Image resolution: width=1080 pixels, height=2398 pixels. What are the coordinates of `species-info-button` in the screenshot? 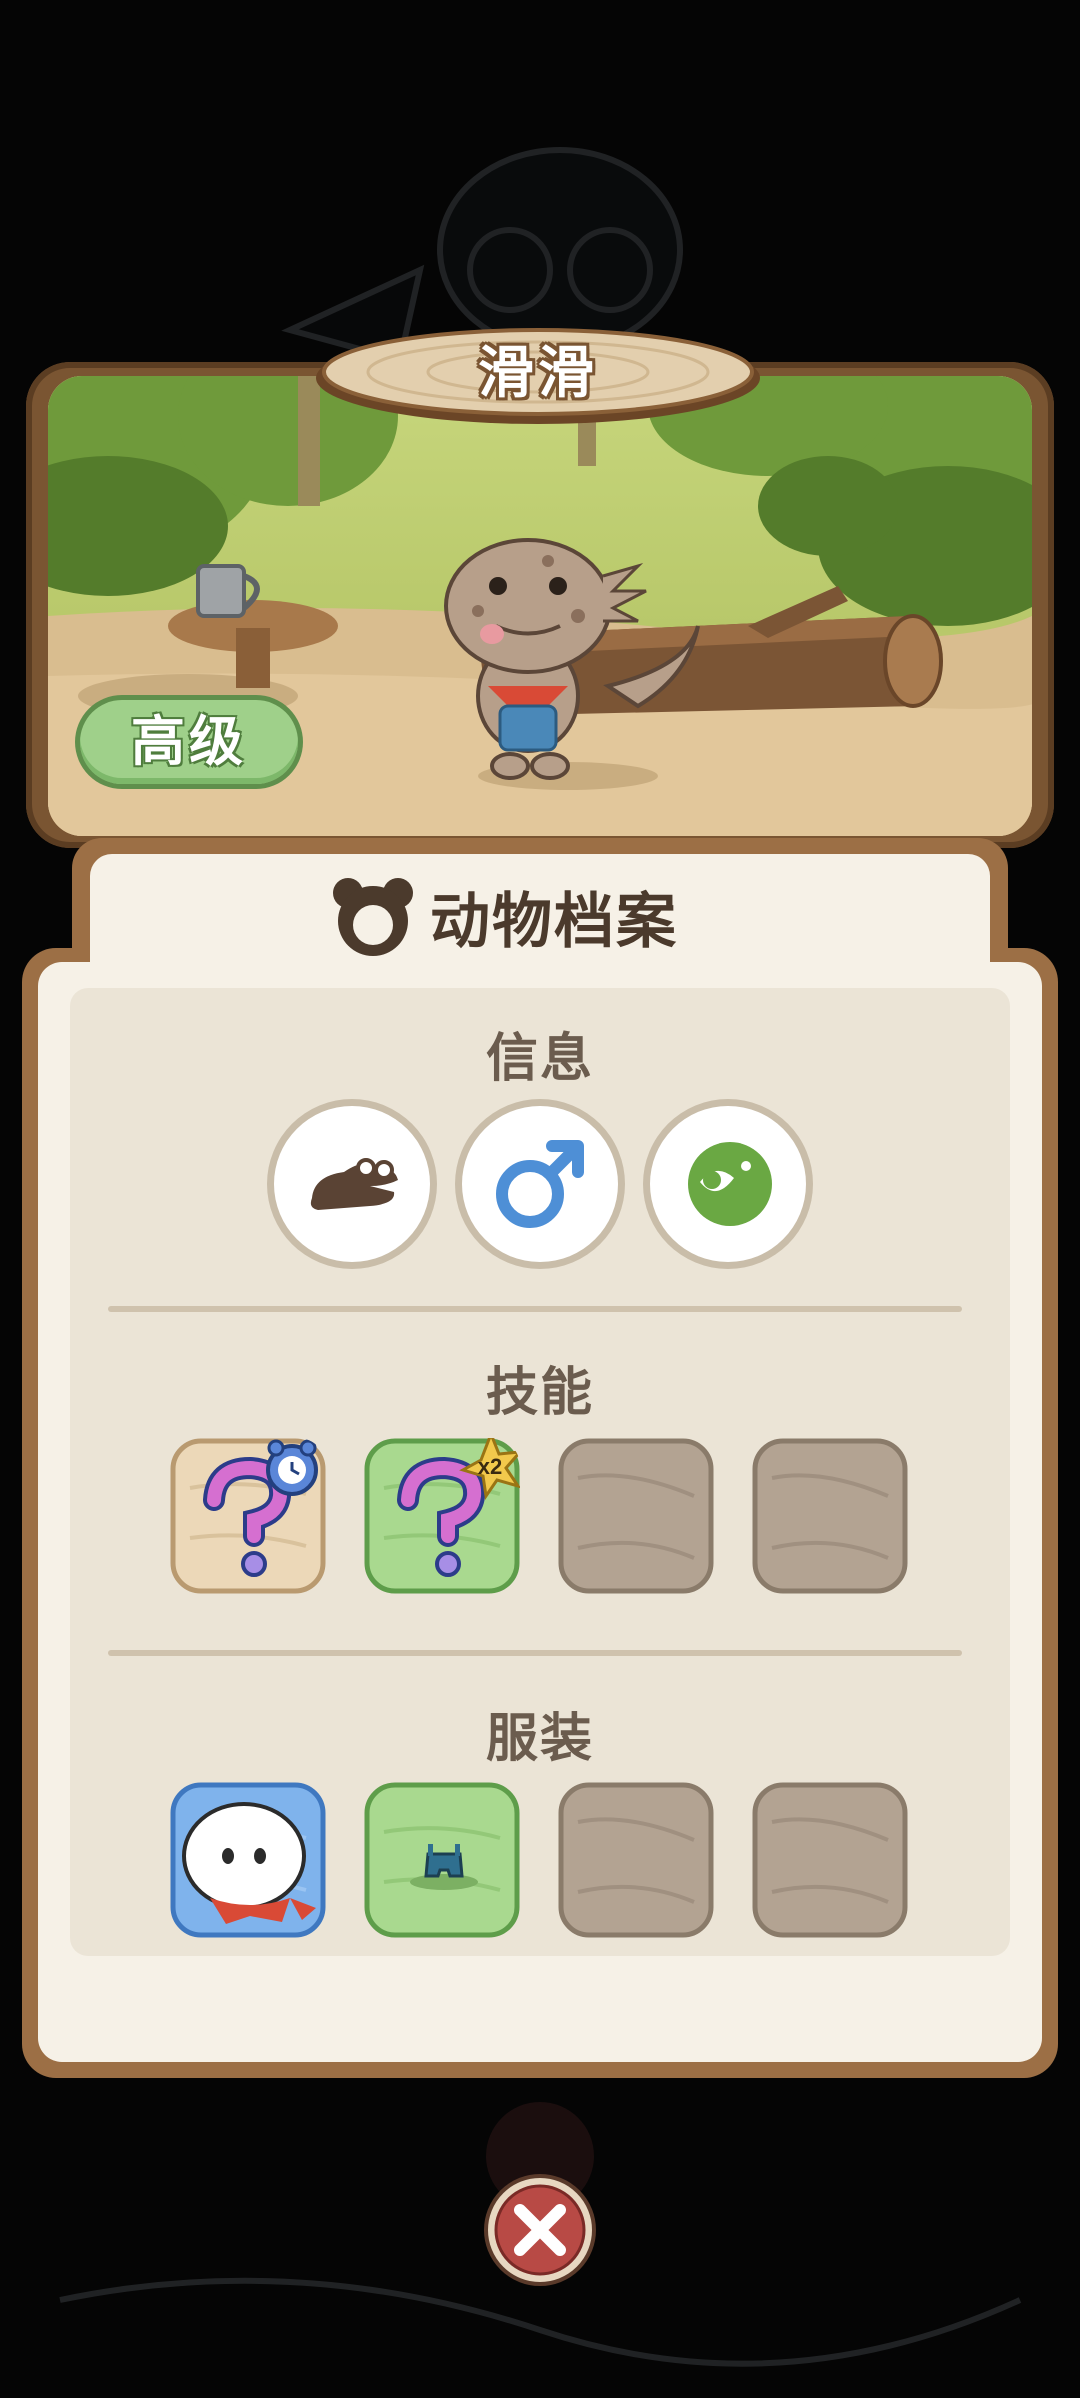 It's located at (352, 1184).